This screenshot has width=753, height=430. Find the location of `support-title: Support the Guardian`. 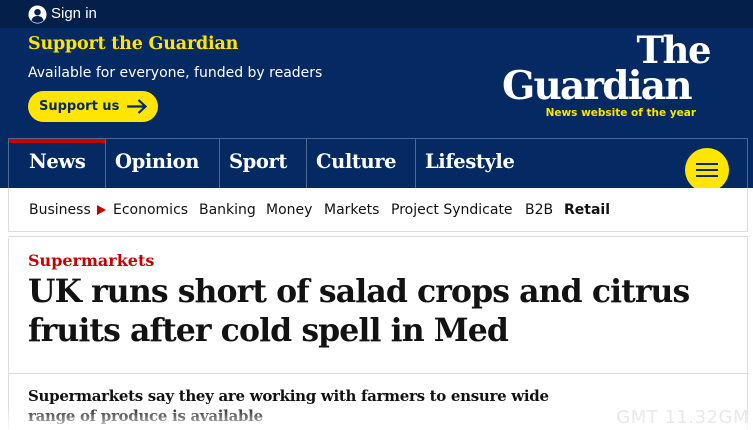

support-title: Support the Guardian is located at coordinates (133, 44).